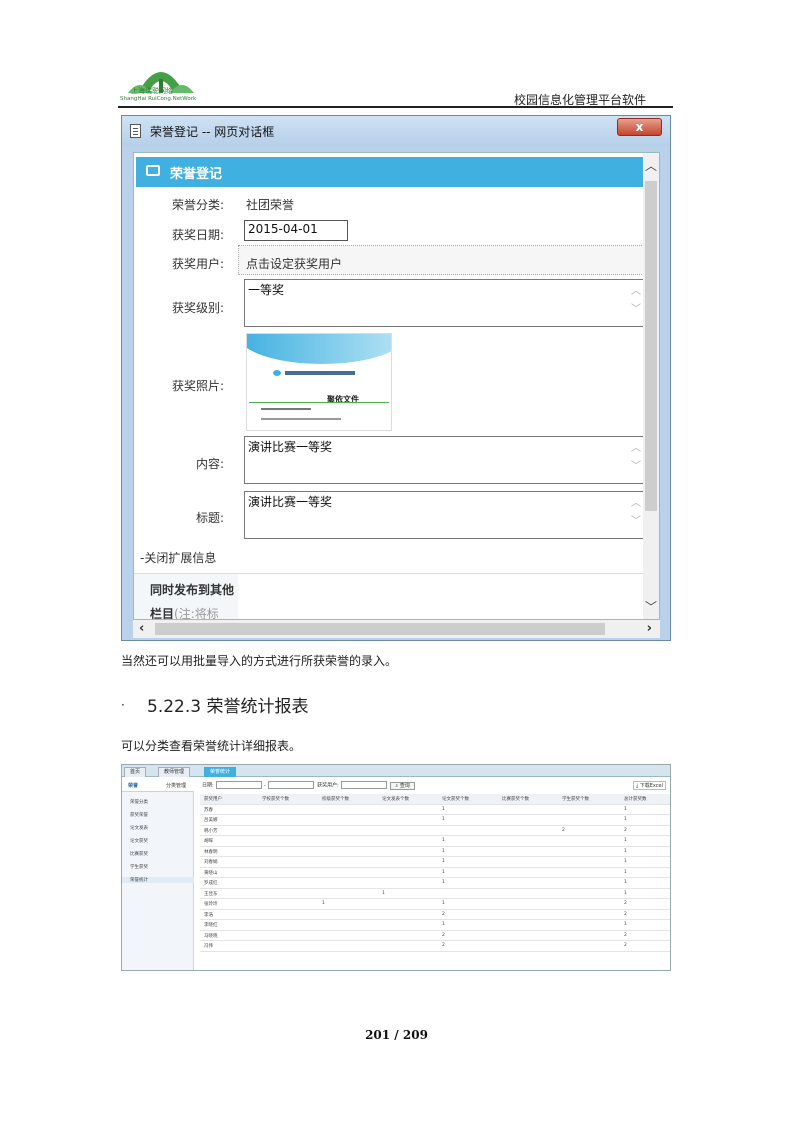  I want to click on tab-home: 首页, so click(135, 772).